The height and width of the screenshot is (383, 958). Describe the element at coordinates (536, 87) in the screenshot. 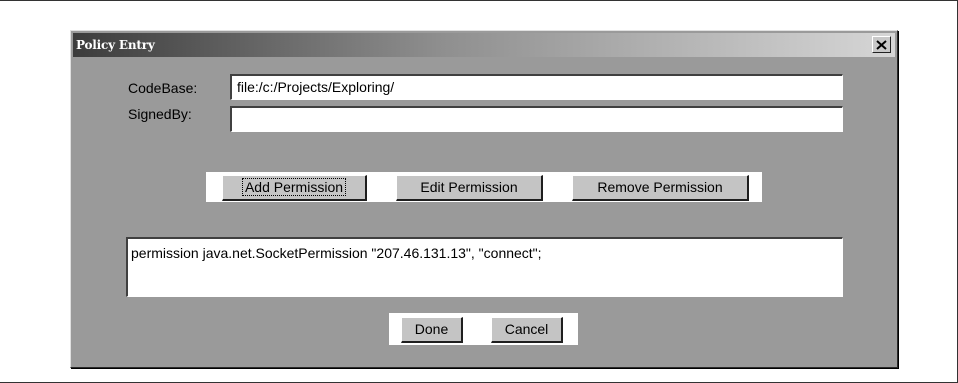

I see `codebase-field: file:/c:/Projects/Exploring/` at that location.